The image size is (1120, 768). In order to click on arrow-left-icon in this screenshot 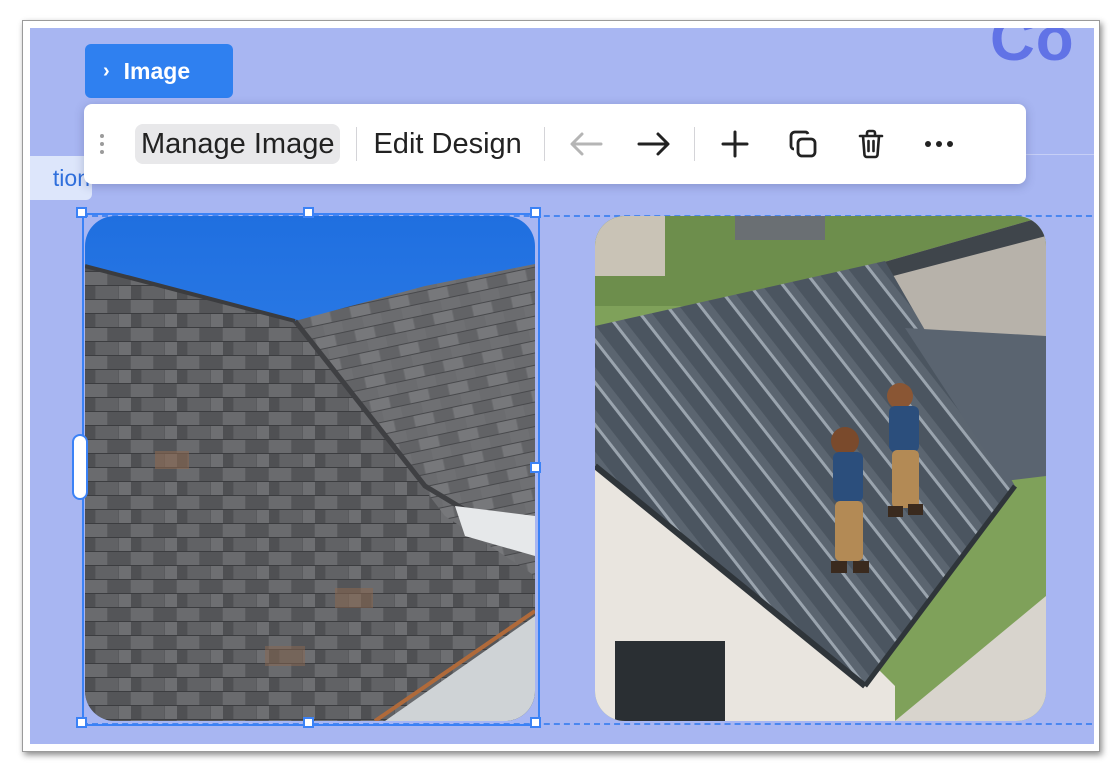, I will do `click(586, 144)`.